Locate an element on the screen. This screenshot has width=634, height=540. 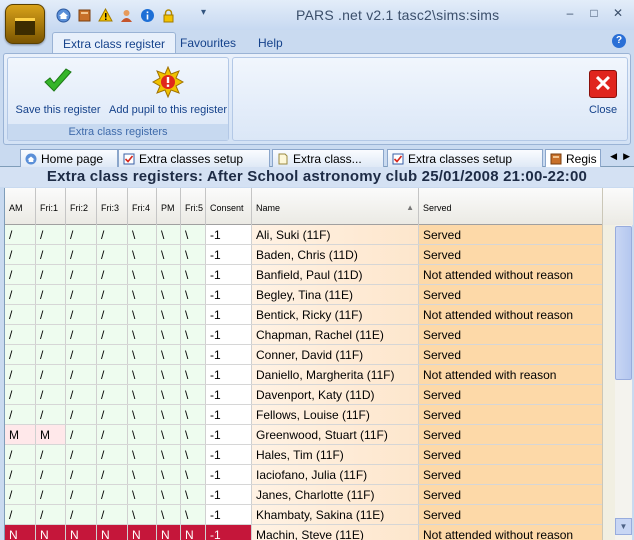
table-row: / / / / \ \ \ -1 Chapman, Rachel (11E) Served is located at coordinates (303, 335).